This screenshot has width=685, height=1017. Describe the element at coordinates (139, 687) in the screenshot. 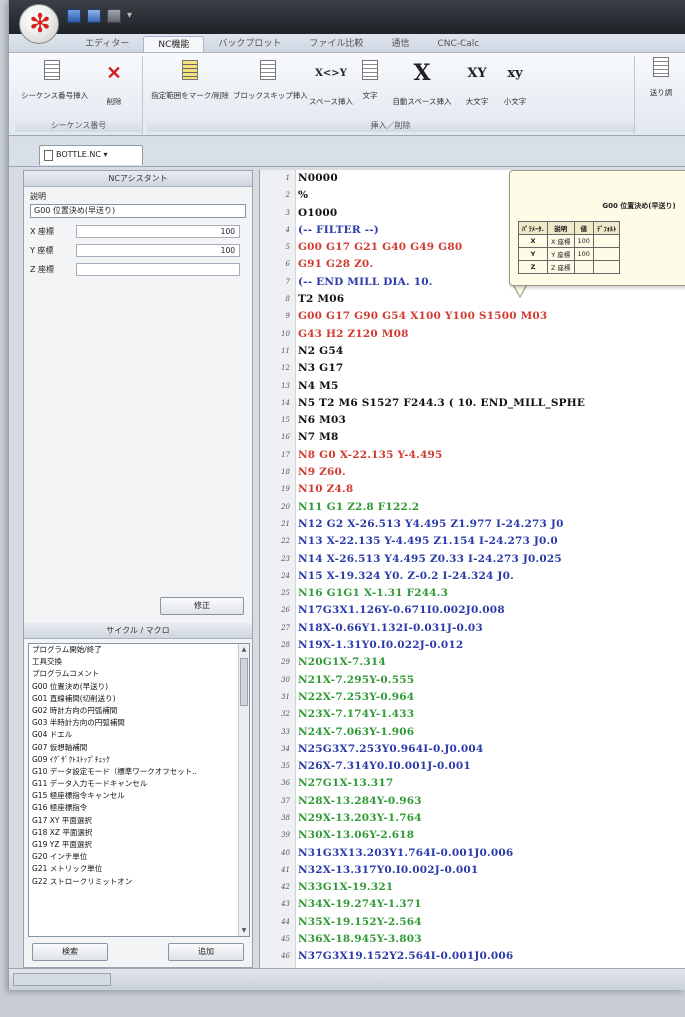

I see `macro-list-item: G00 位置決め(早送り)` at that location.